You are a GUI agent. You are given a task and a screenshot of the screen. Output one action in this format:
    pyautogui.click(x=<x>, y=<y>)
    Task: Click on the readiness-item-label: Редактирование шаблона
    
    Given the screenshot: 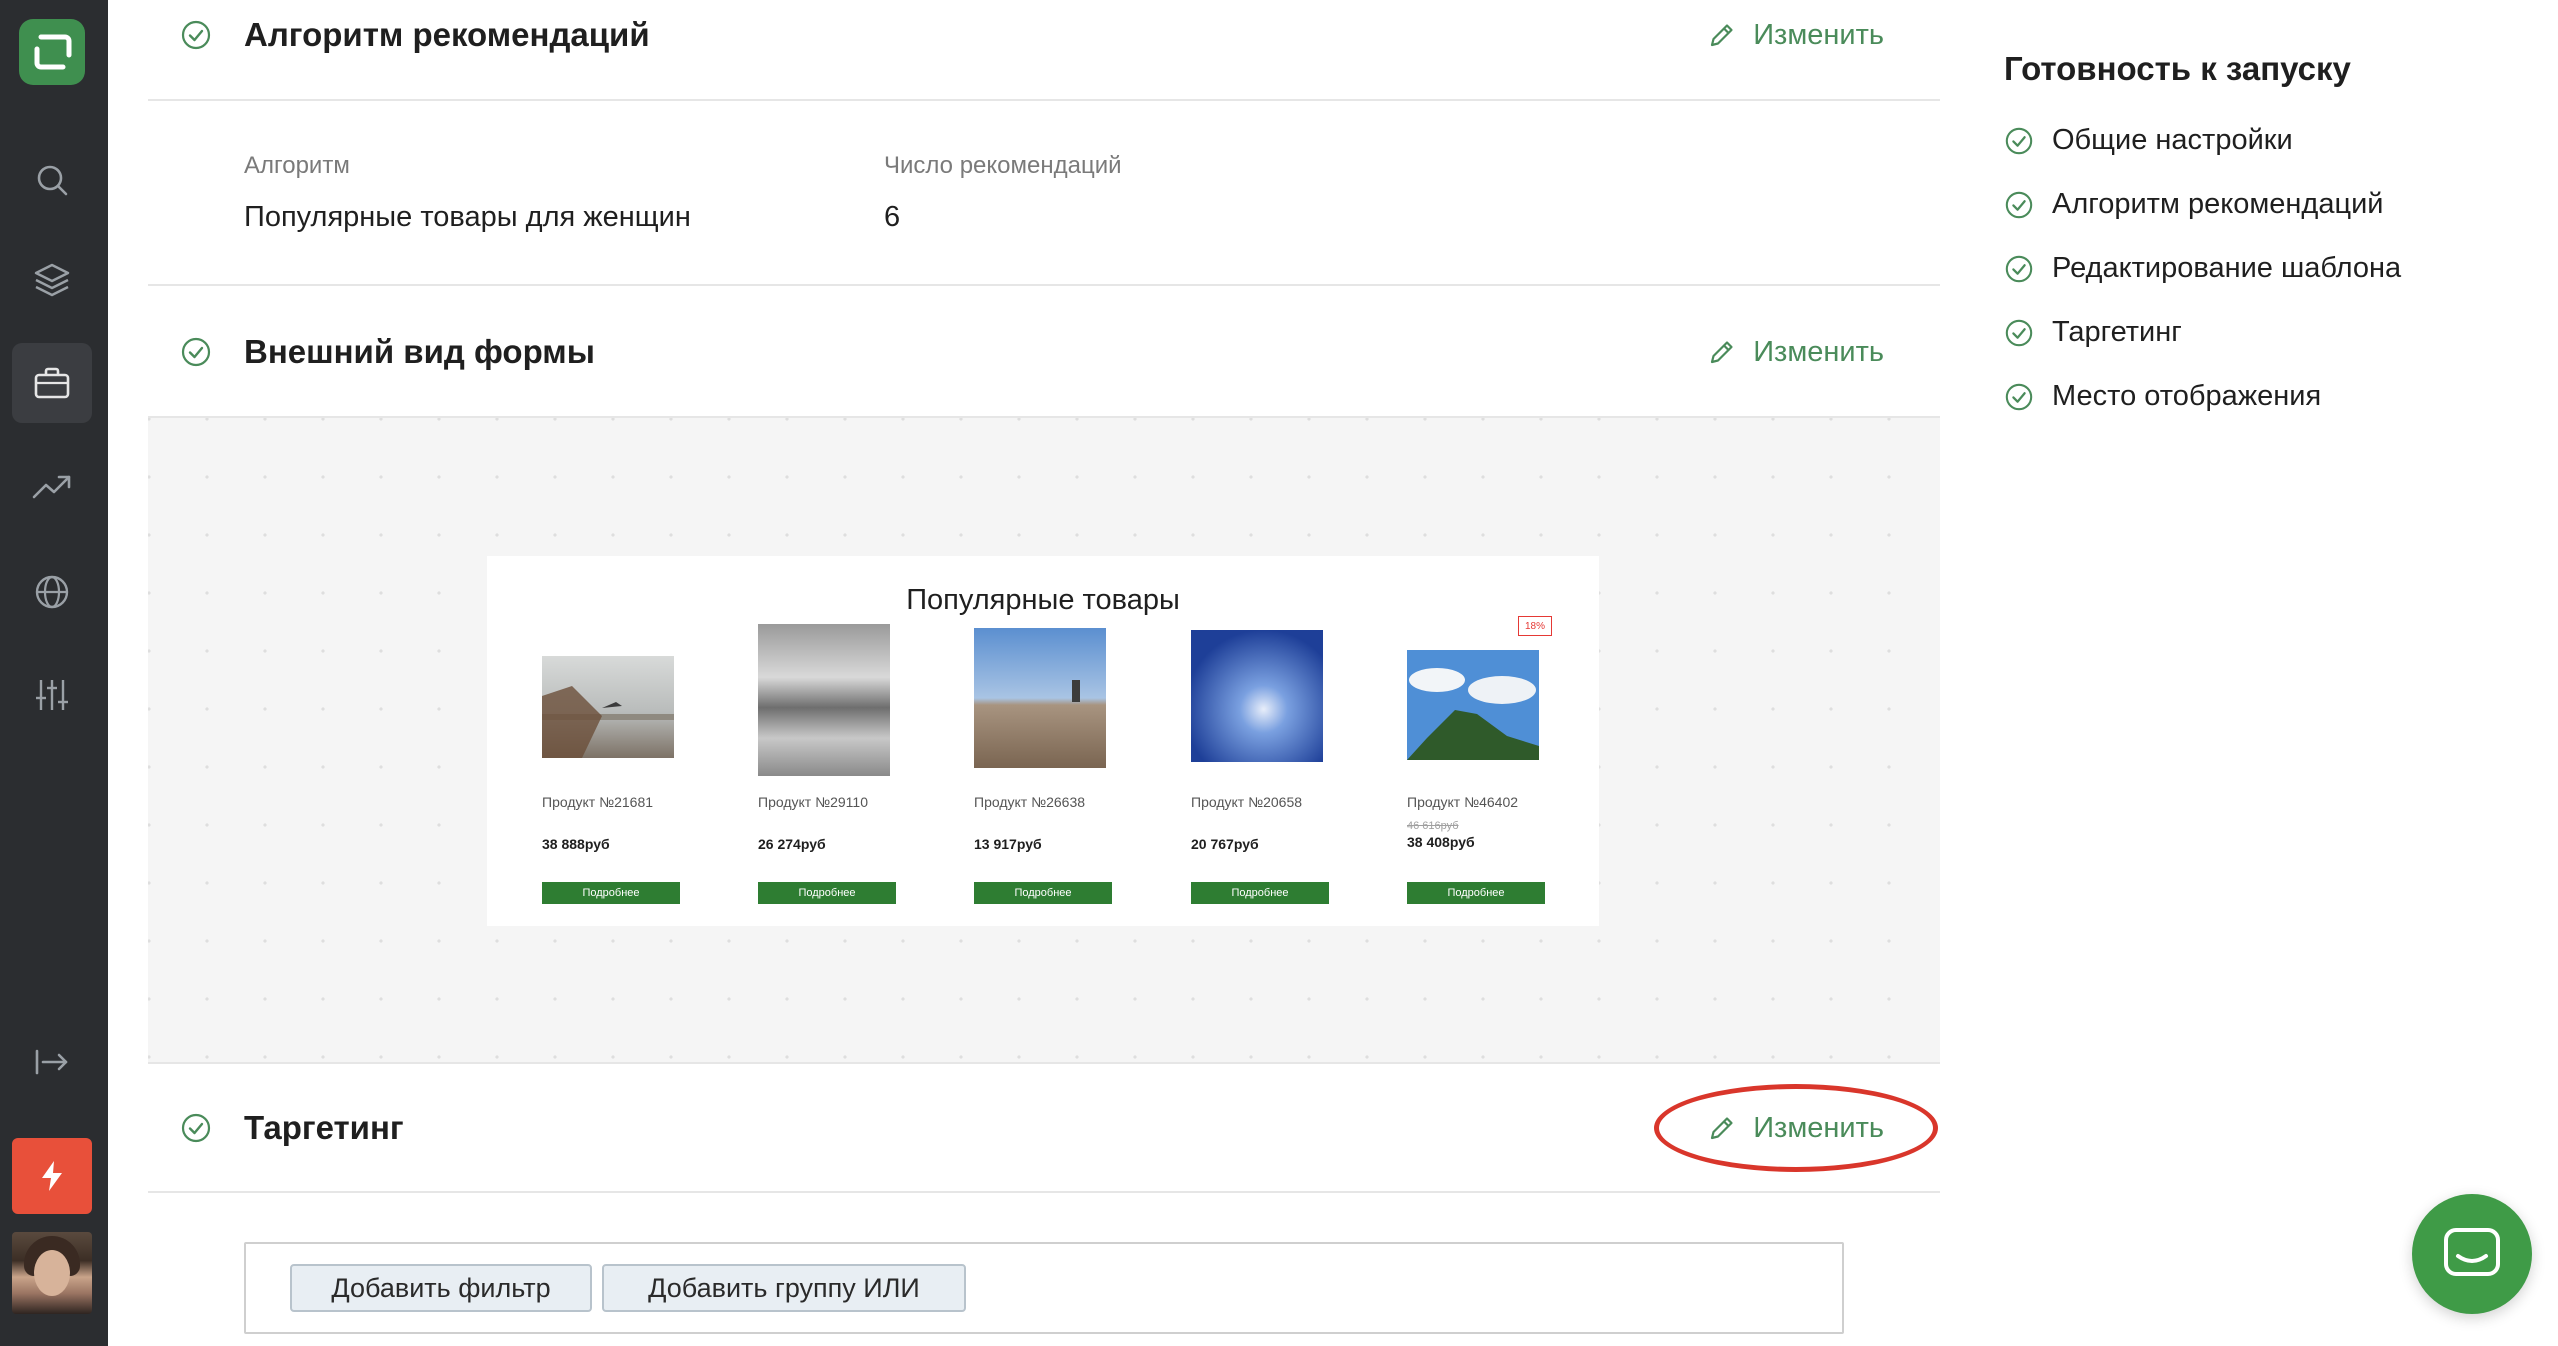 What is the action you would take?
    pyautogui.click(x=2227, y=268)
    